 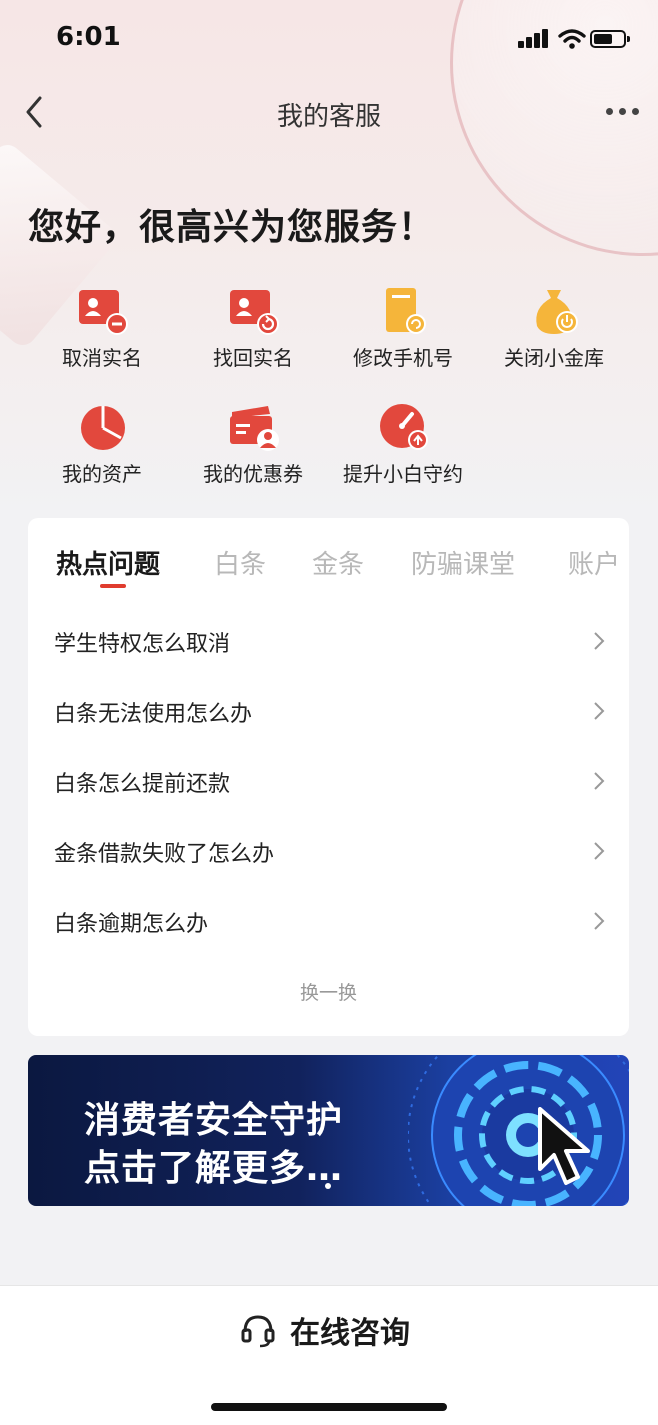 What do you see at coordinates (554, 336) in the screenshot?
I see `shortcut-close-vault: 关闭小金库` at bounding box center [554, 336].